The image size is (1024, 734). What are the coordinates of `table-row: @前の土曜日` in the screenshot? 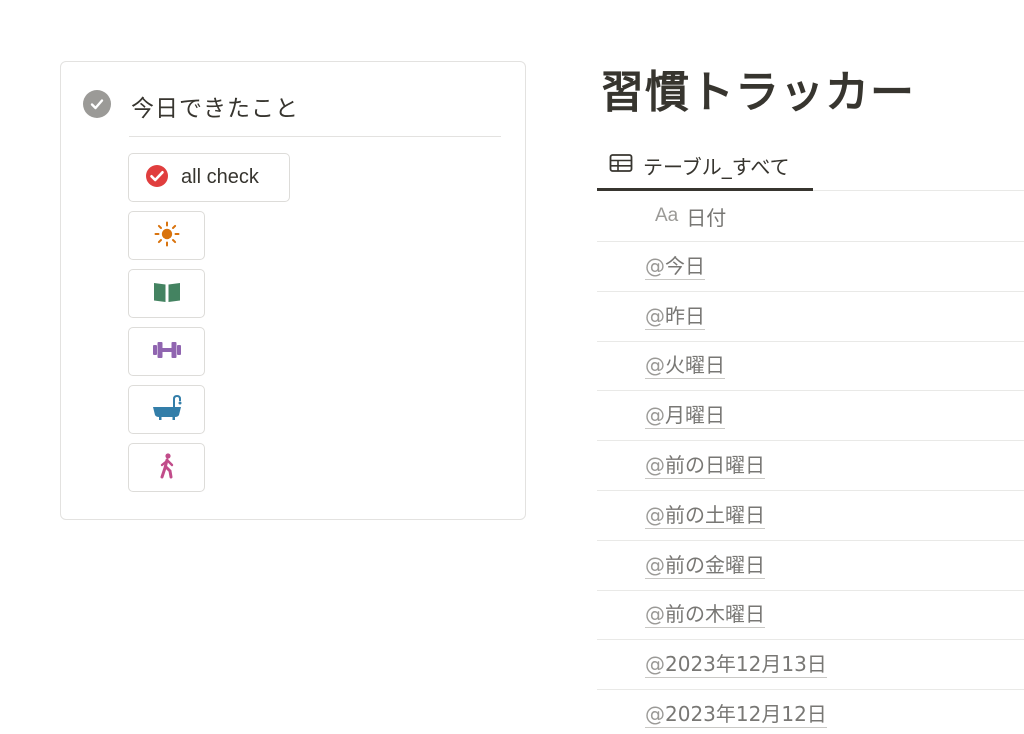 It's located at (810, 516).